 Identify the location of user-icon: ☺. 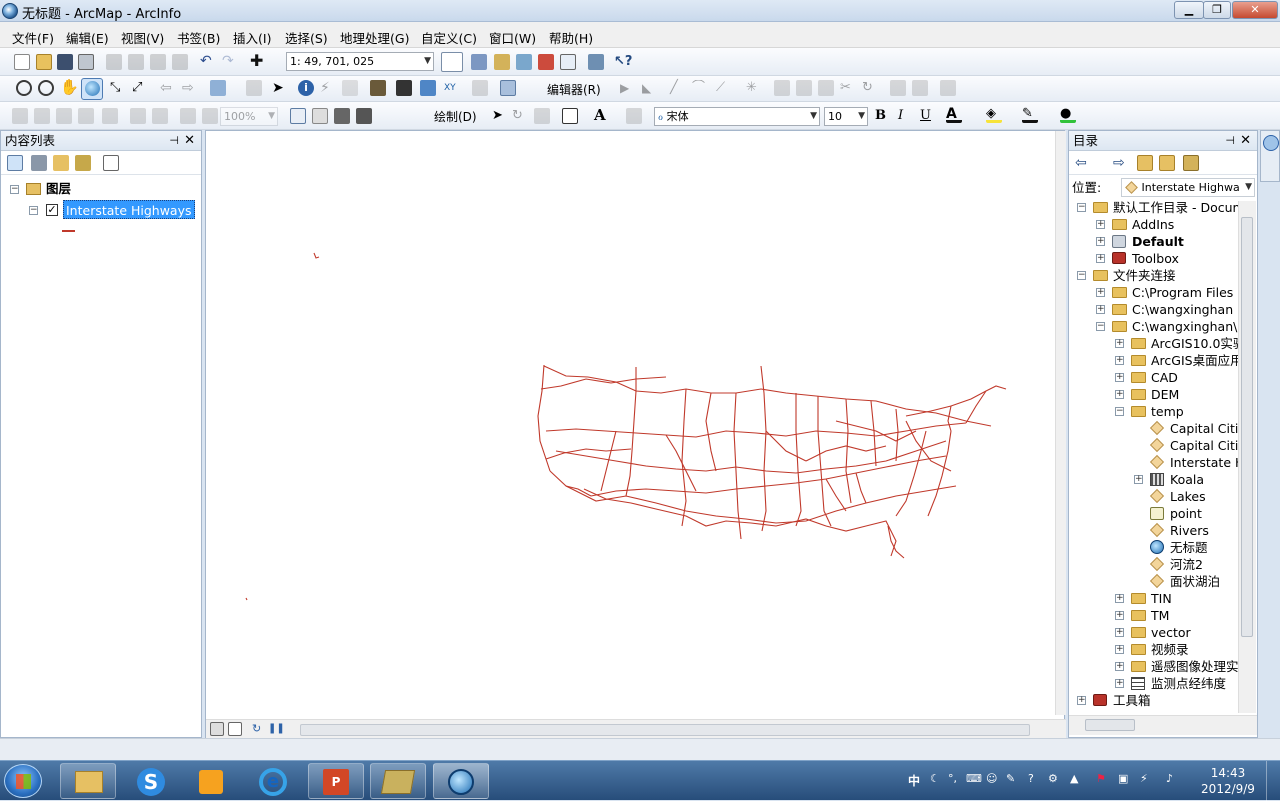
(991, 778).